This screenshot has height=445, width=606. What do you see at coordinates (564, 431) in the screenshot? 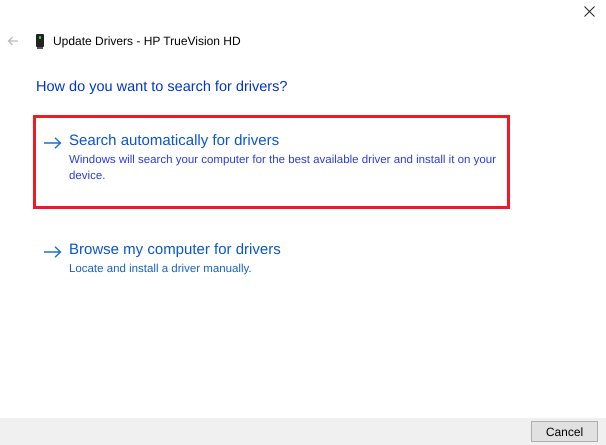
I see `cancel-button: Cancel` at bounding box center [564, 431].